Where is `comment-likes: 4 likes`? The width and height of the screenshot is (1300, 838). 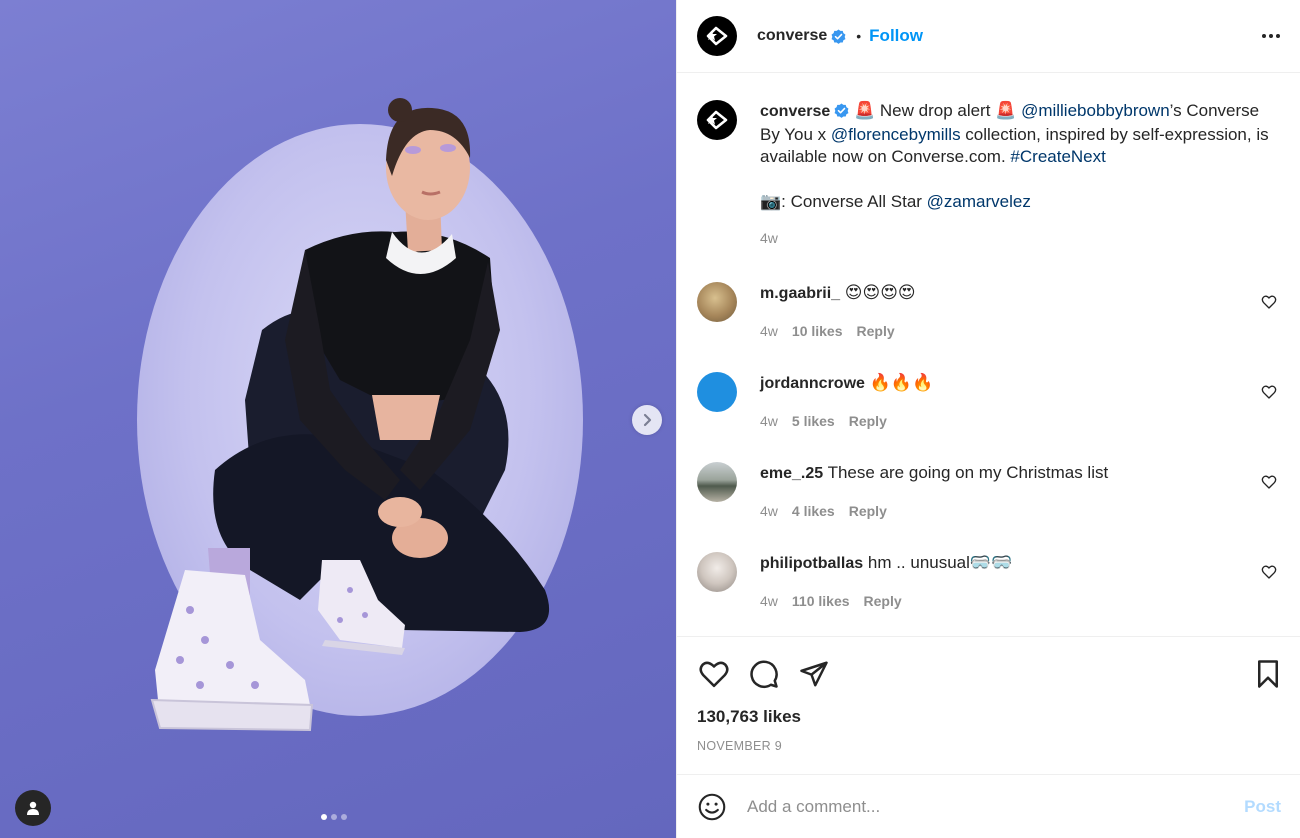
comment-likes: 4 likes is located at coordinates (813, 511).